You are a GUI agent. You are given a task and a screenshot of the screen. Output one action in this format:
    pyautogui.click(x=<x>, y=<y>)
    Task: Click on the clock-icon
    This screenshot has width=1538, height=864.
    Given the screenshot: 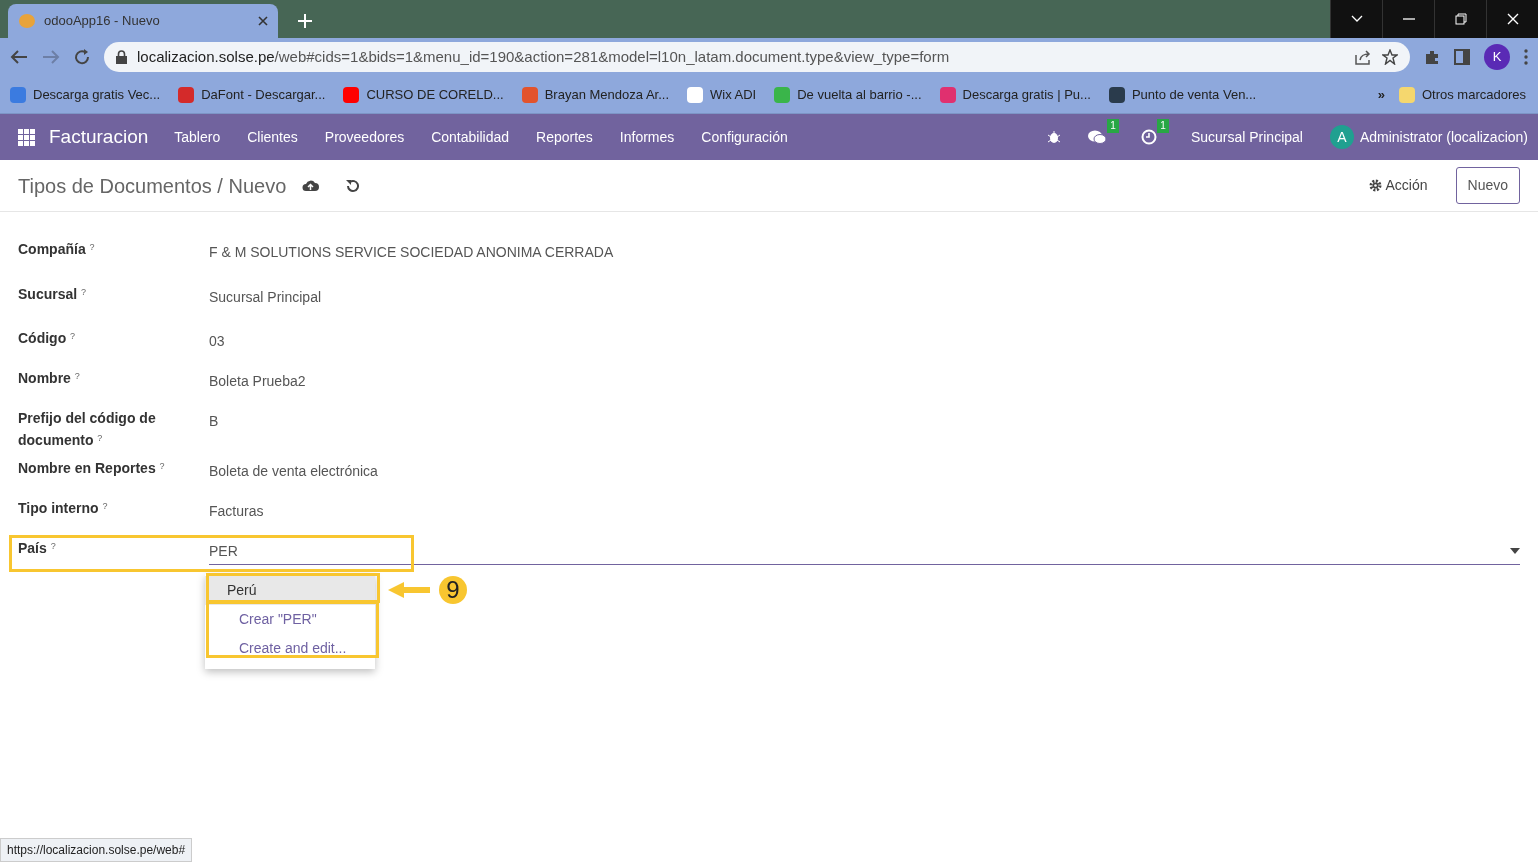 What is the action you would take?
    pyautogui.click(x=1148, y=137)
    